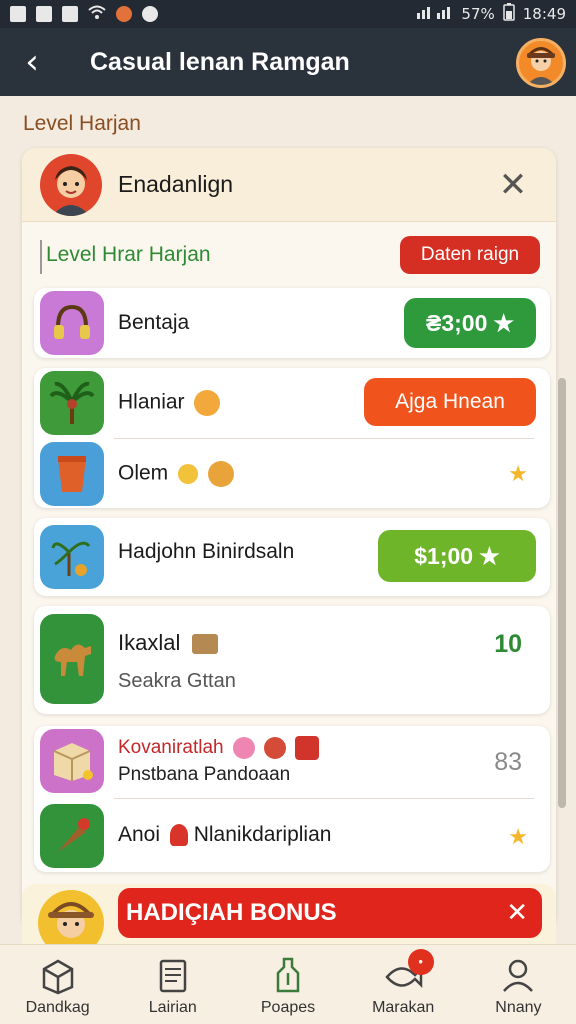 The width and height of the screenshot is (576, 1024). What do you see at coordinates (220, 474) in the screenshot?
I see `lion-emoji-icon` at bounding box center [220, 474].